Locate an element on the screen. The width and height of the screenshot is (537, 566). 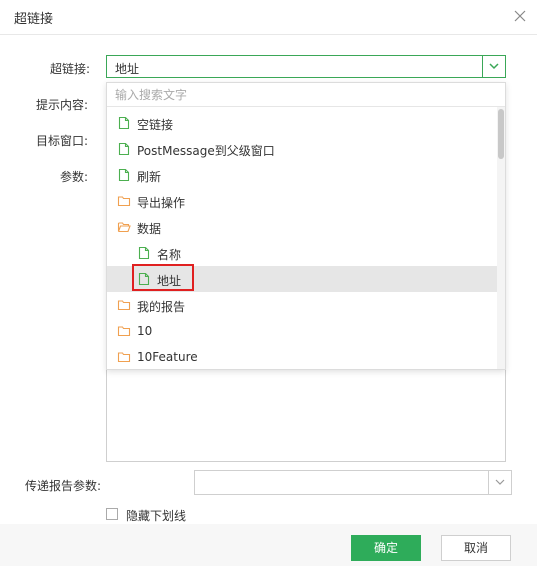
tree-item: 数据 is located at coordinates (302, 227).